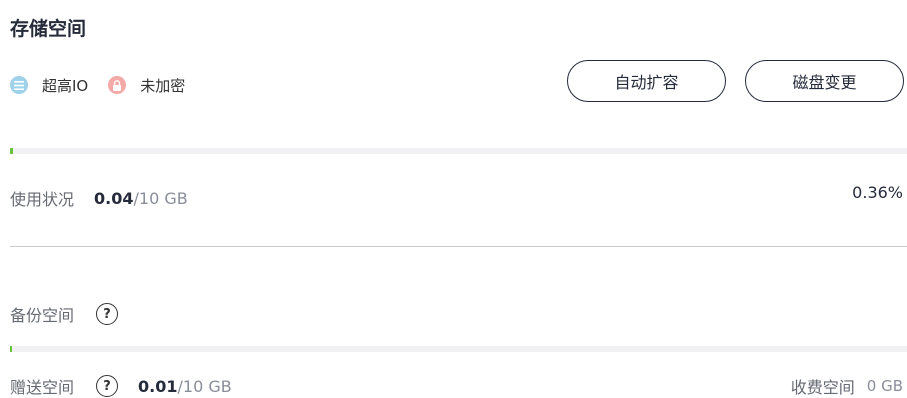  I want to click on list-icon, so click(19, 85).